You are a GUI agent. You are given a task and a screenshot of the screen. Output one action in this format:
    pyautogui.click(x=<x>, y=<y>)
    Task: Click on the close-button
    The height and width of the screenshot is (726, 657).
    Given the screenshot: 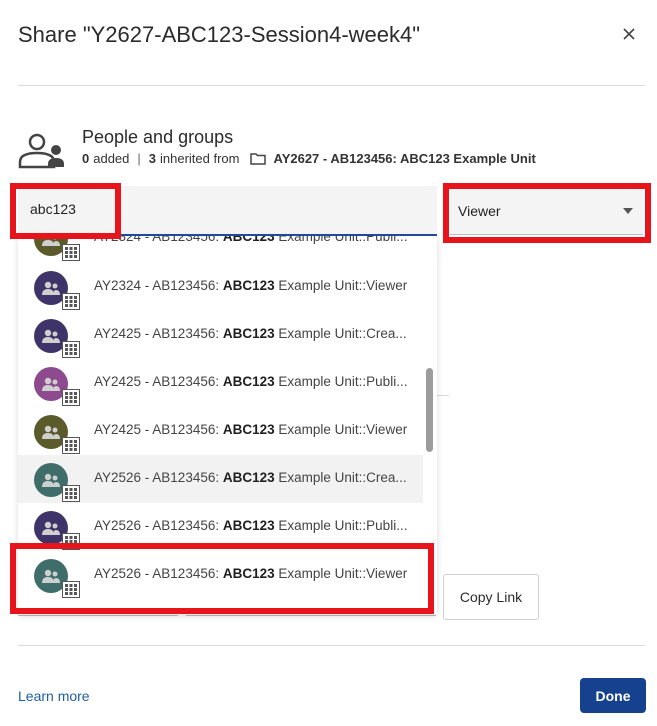 What is the action you would take?
    pyautogui.click(x=629, y=34)
    